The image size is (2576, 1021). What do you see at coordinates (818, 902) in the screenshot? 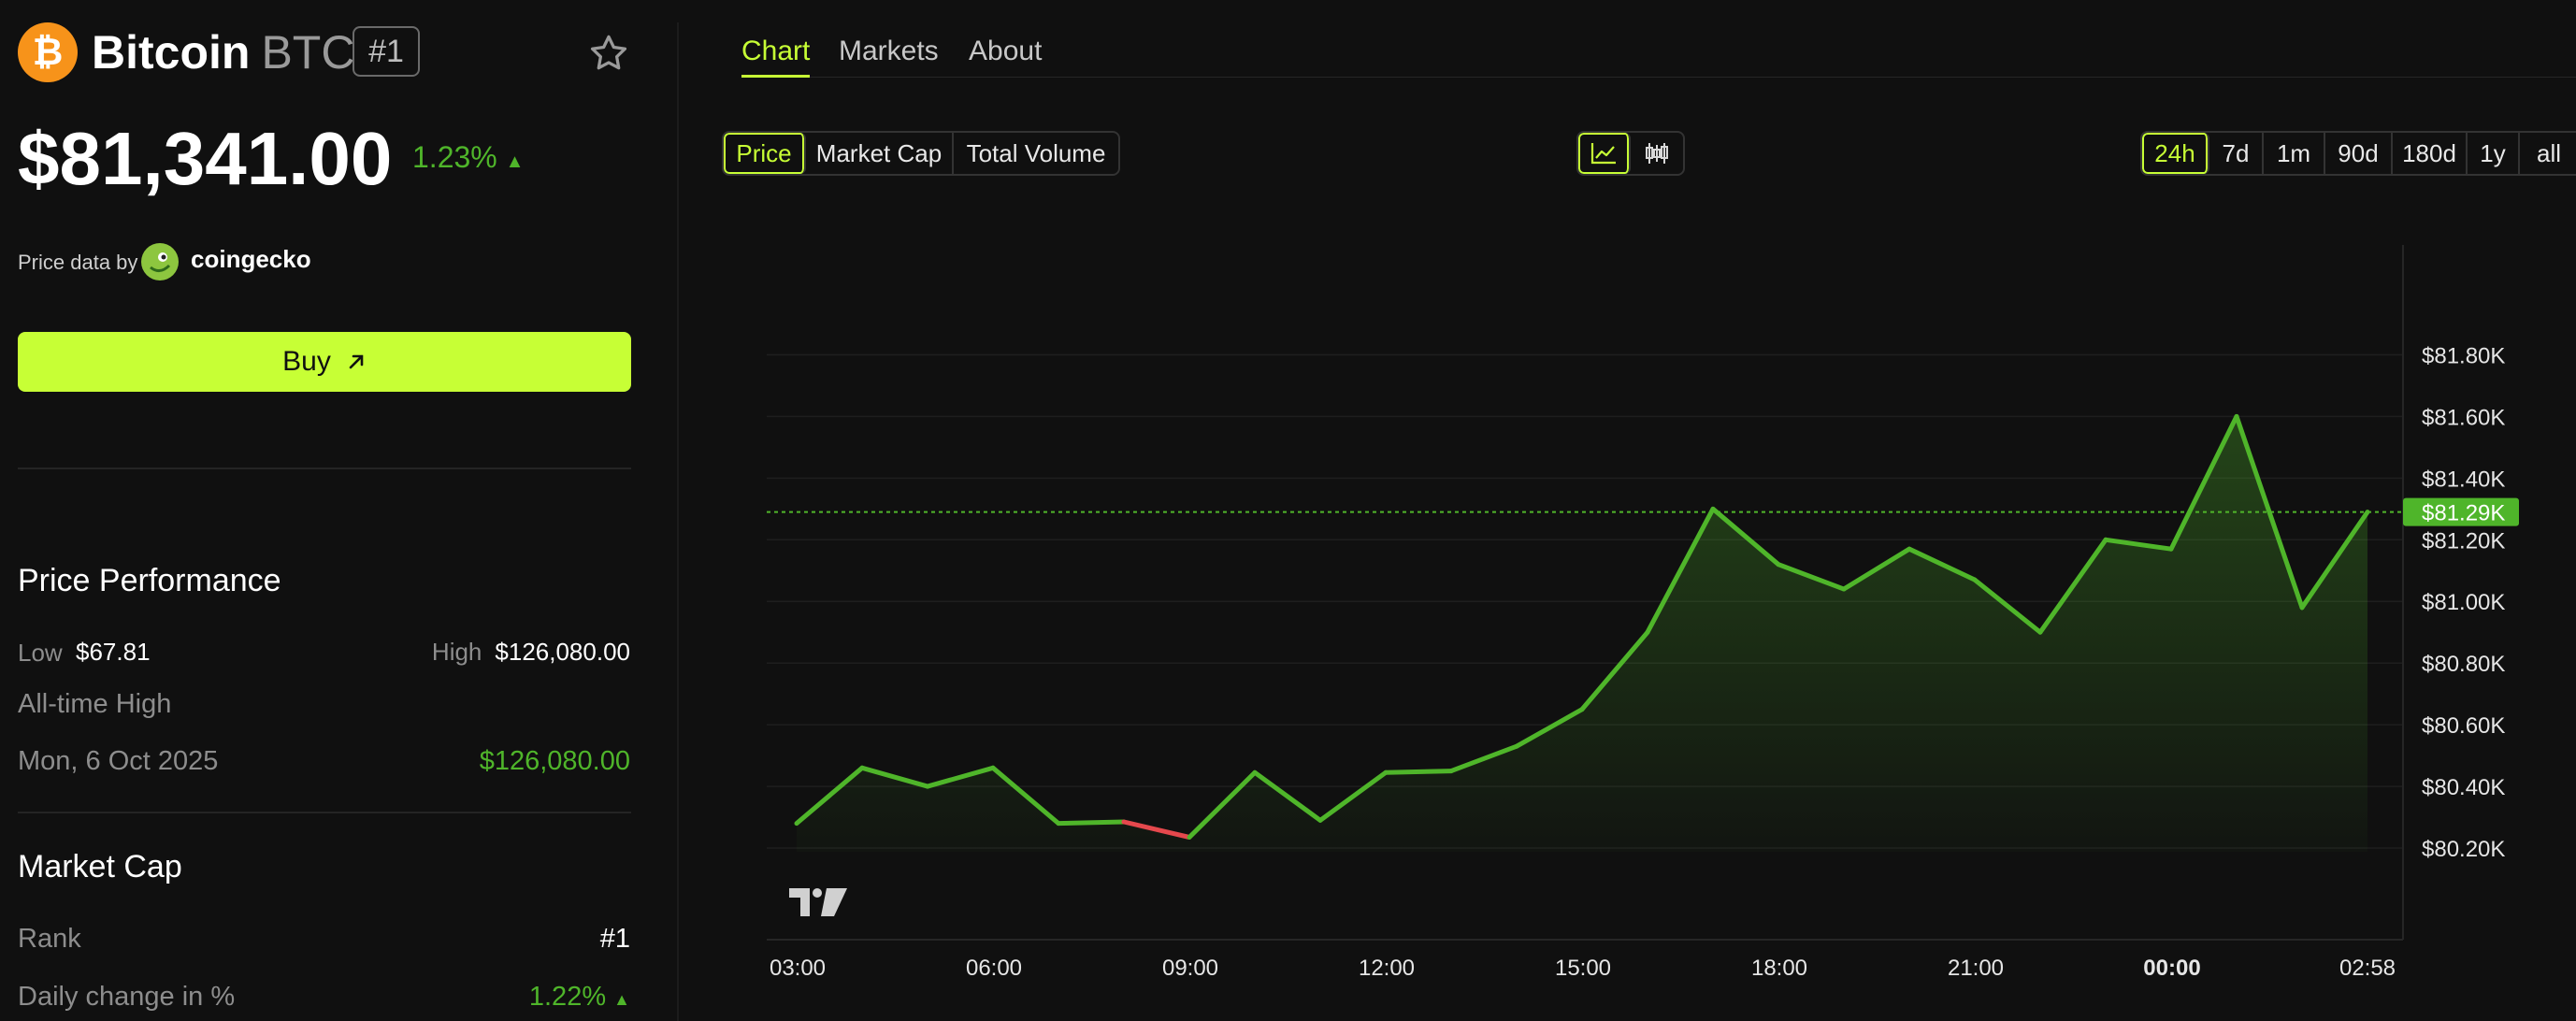
I see `tradingview-logo-icon` at bounding box center [818, 902].